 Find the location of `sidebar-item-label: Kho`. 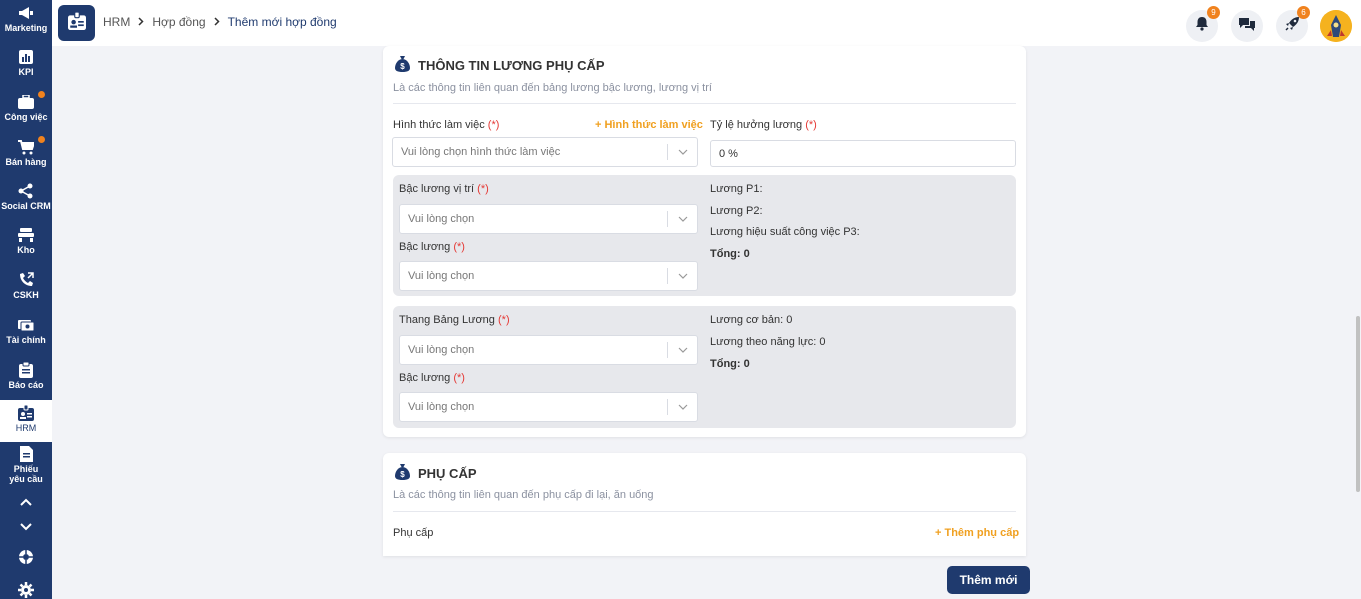

sidebar-item-label: Kho is located at coordinates (26, 250).